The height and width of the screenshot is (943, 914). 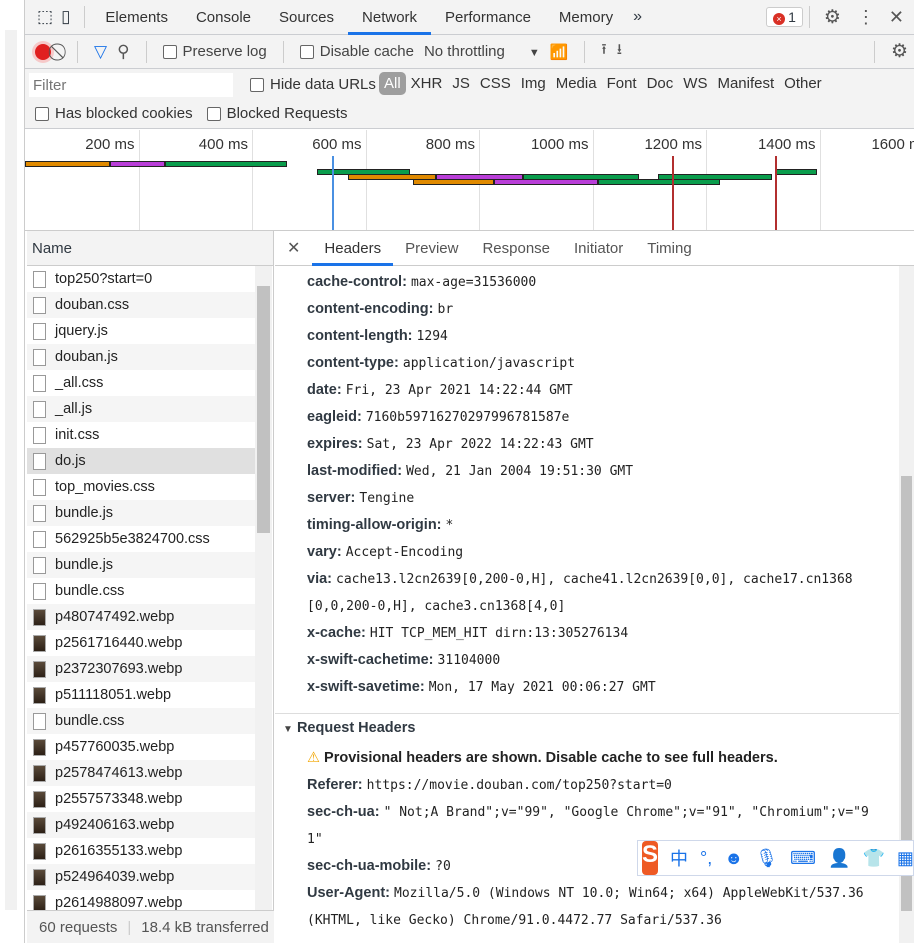 What do you see at coordinates (598, 248) in the screenshot?
I see `detail-tab-initiator: Initiator` at bounding box center [598, 248].